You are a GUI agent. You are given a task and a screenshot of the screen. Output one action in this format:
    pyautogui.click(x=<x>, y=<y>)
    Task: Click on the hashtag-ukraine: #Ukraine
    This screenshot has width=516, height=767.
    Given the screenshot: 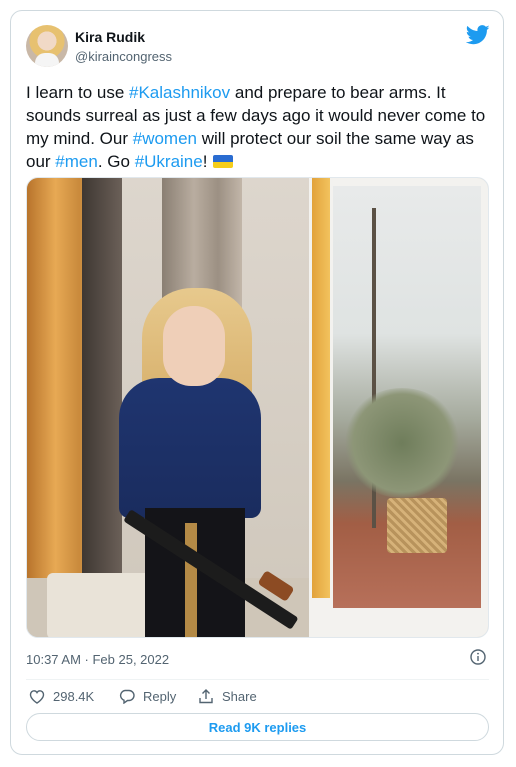 What is the action you would take?
    pyautogui.click(x=169, y=161)
    